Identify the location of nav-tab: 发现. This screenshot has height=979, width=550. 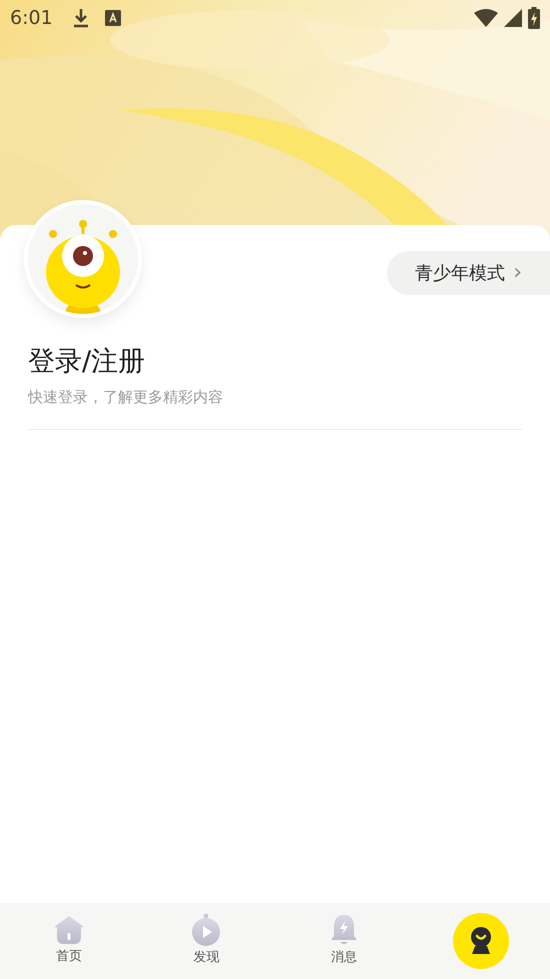
(206, 941).